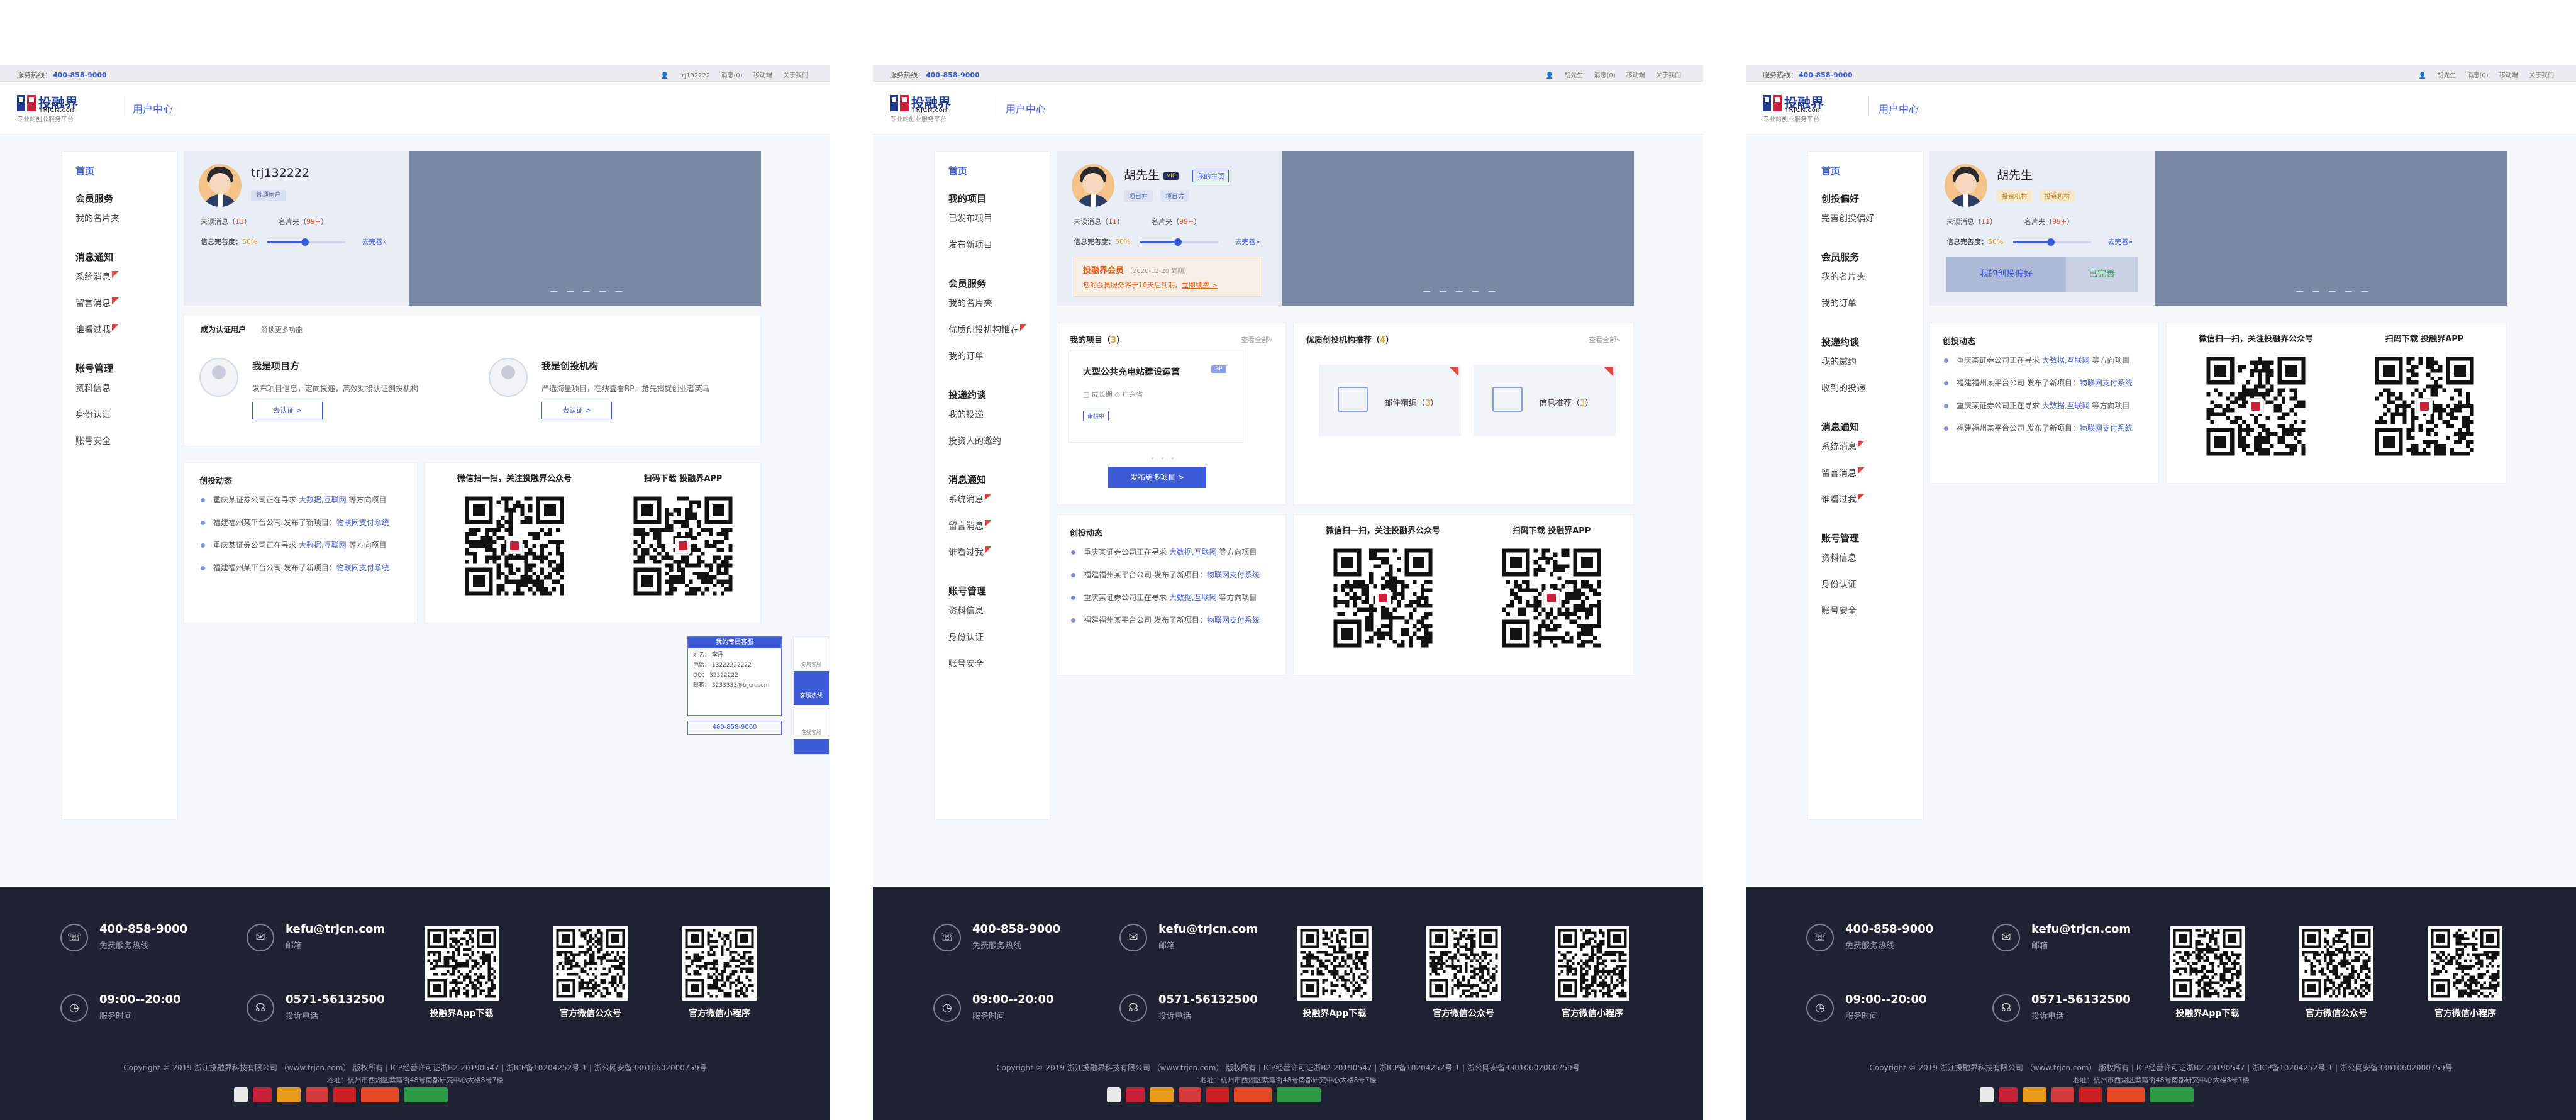 The height and width of the screenshot is (1120, 2576). Describe the element at coordinates (731, 685) in the screenshot. I see `cs-email: 邮箱： 3233333@trjcn.com` at that location.